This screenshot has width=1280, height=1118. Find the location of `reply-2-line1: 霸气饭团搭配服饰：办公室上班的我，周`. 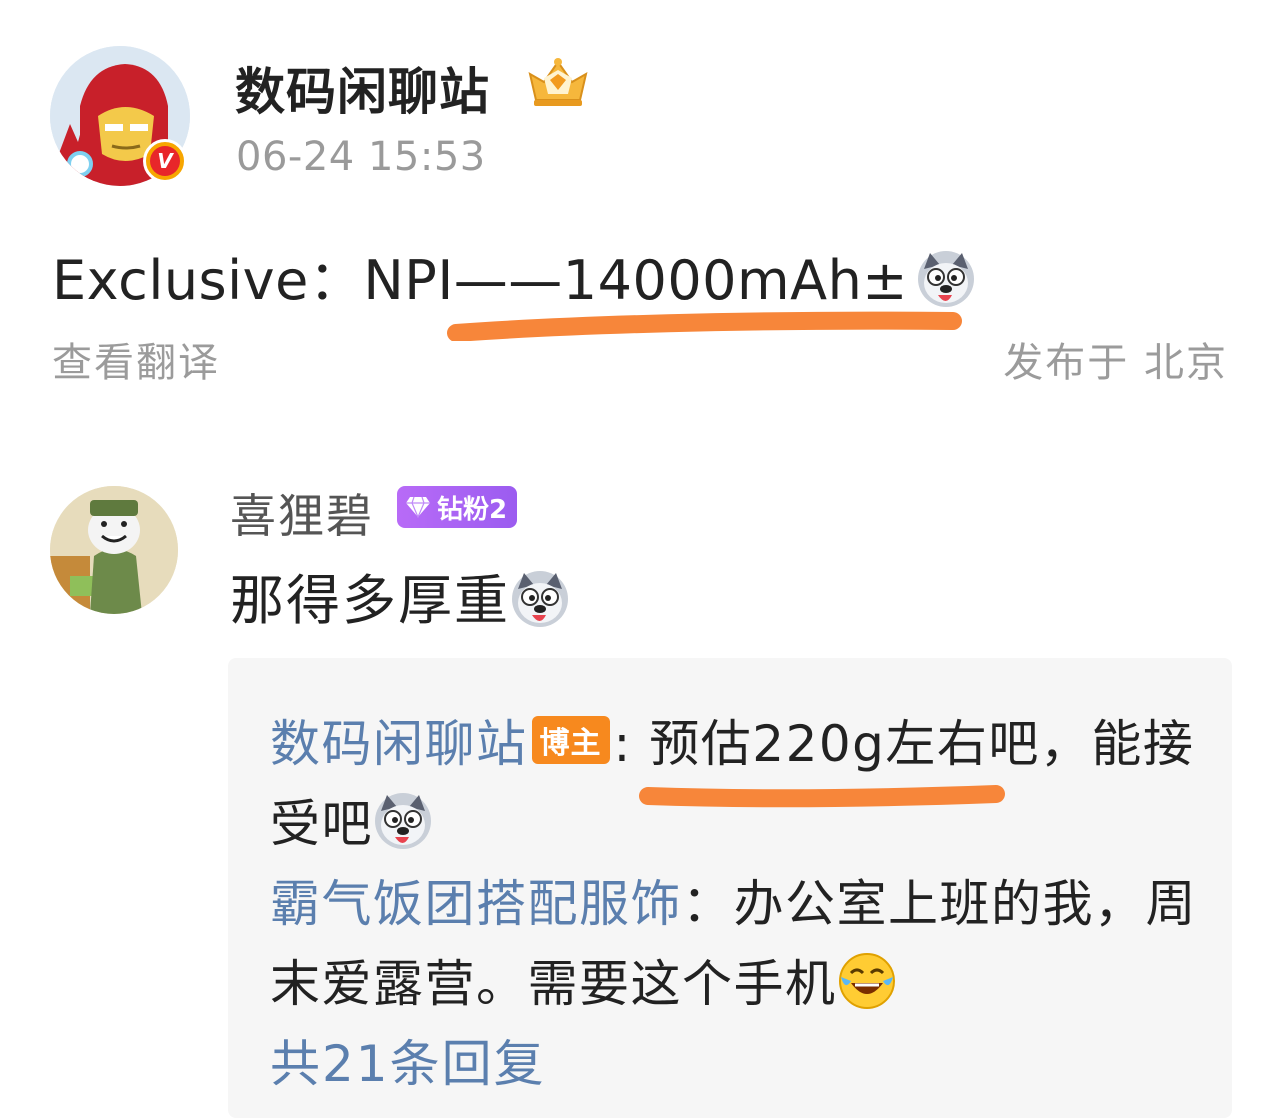

reply-2-line1: 霸气饭团搭配服饰：办公室上班的我，周 is located at coordinates (733, 900).